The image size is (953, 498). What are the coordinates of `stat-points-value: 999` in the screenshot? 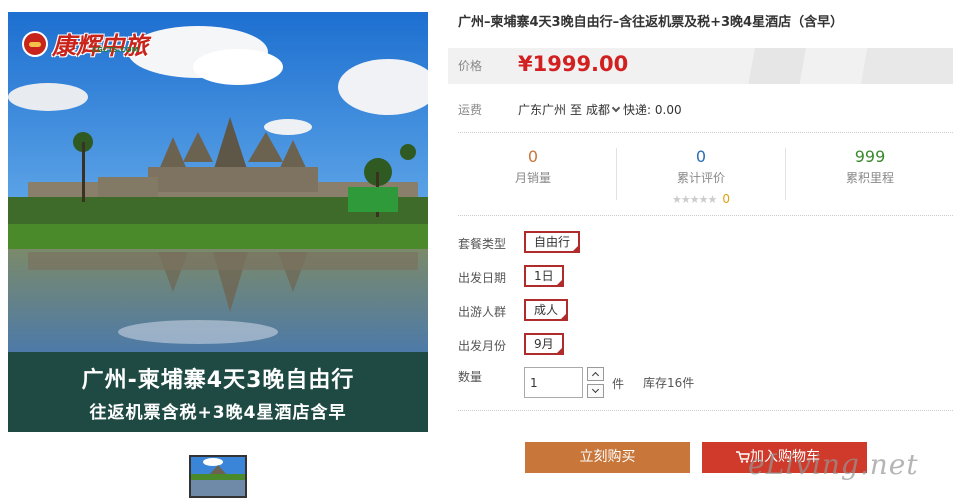 It's located at (870, 156).